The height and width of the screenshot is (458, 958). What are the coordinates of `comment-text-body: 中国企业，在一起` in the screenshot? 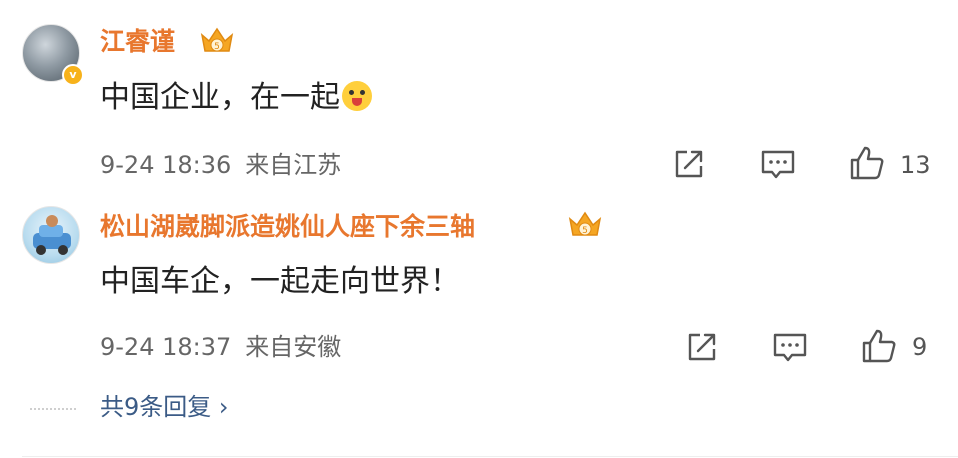 It's located at (220, 97).